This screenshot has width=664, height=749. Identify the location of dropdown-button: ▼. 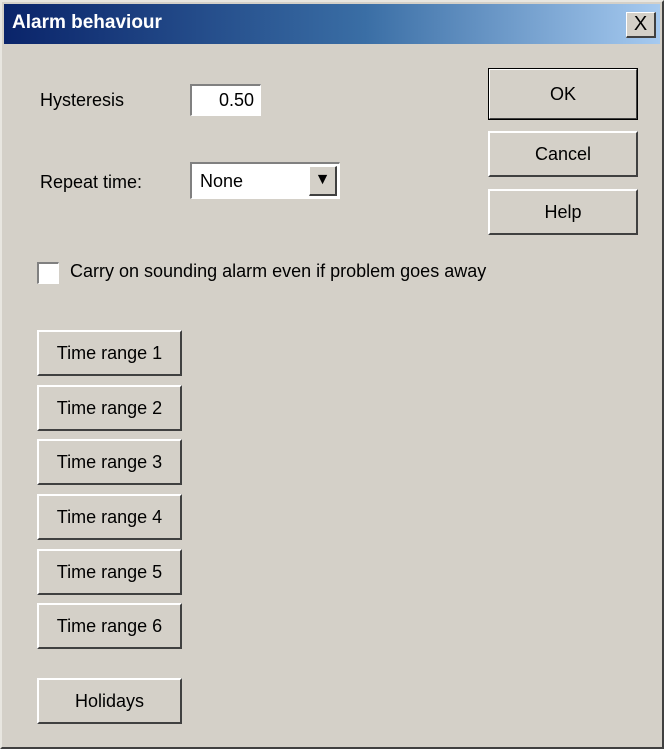
(323, 181).